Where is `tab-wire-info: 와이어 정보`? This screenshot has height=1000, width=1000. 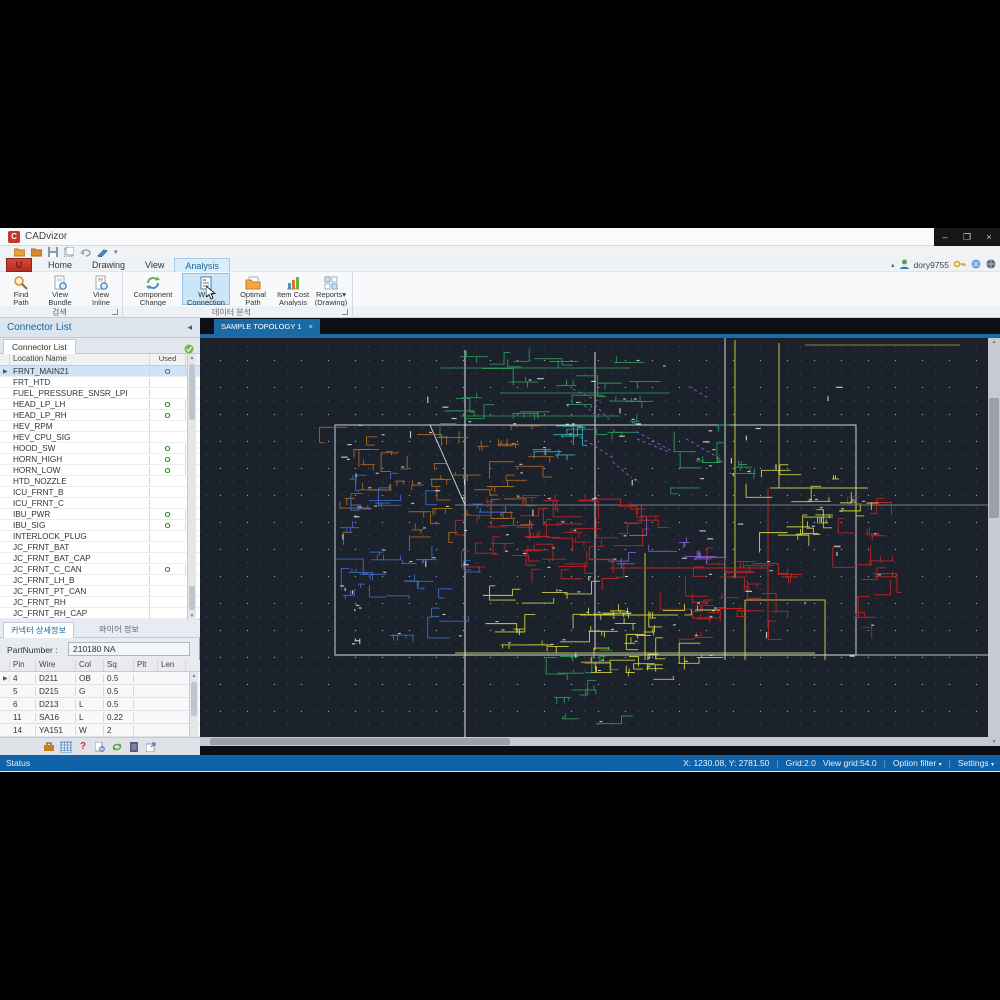
tab-wire-info: 와이어 정보 is located at coordinates (119, 630).